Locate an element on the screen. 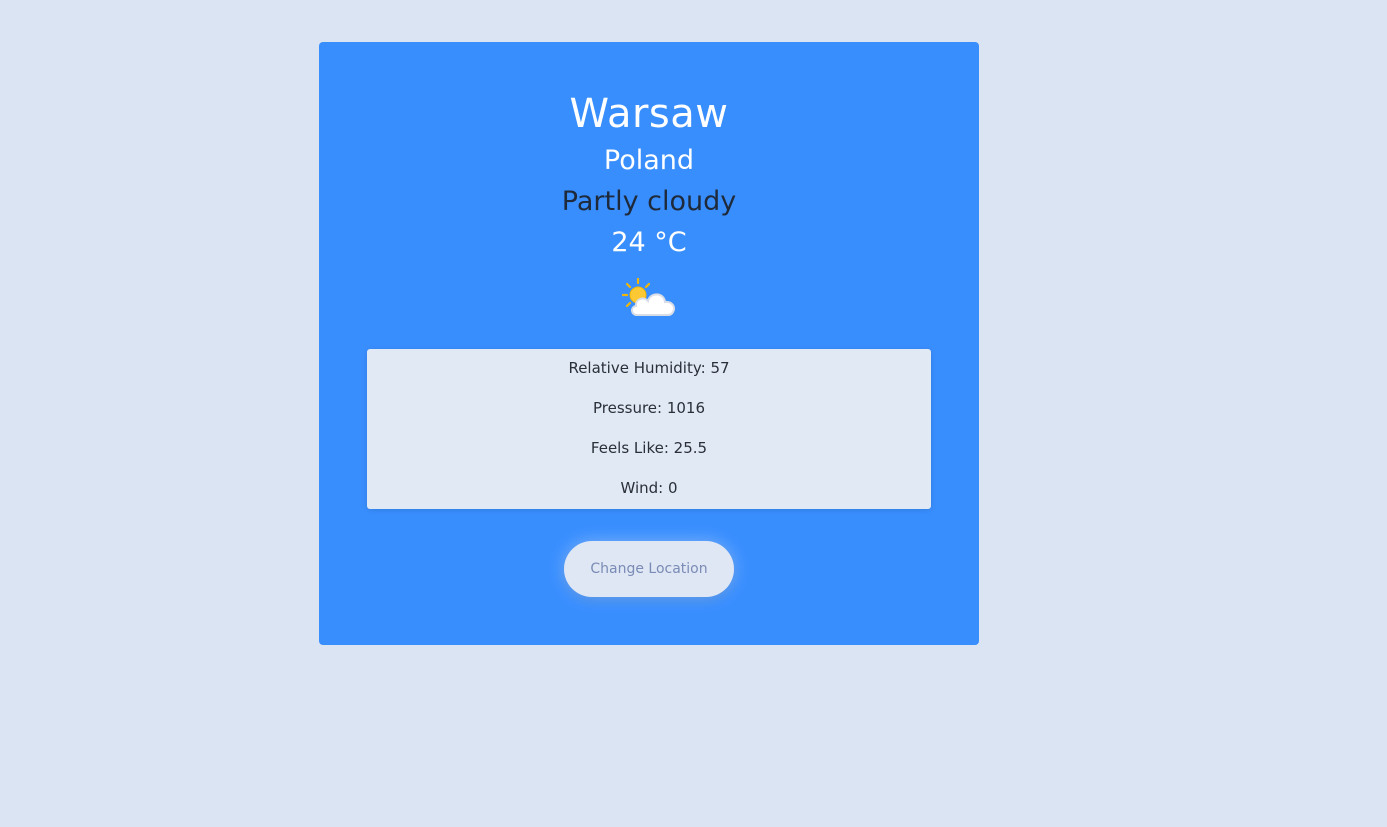 The image size is (1387, 827). country-name: Poland is located at coordinates (649, 160).